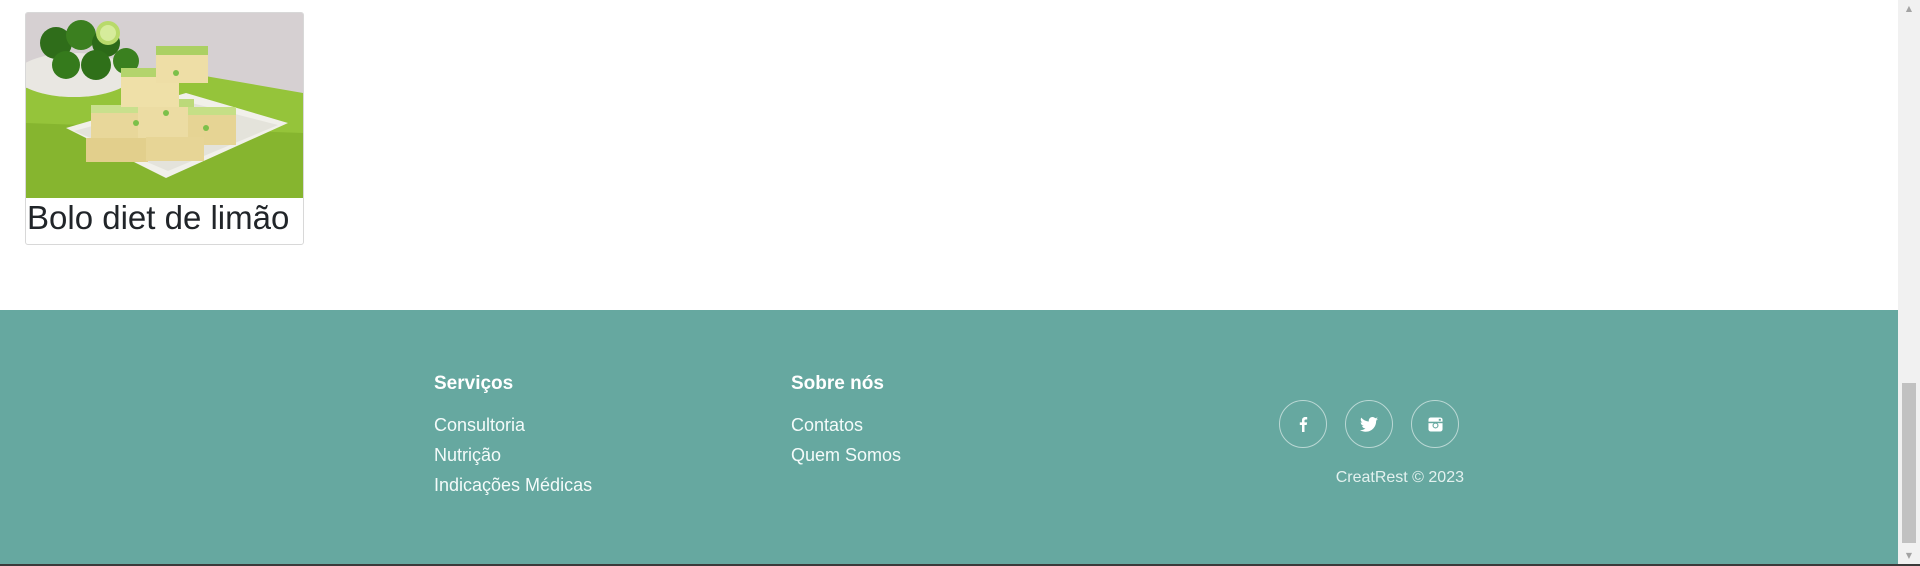 The image size is (1920, 566). I want to click on services-list: Consultoria Nutrição Indicações Médicas, so click(513, 455).